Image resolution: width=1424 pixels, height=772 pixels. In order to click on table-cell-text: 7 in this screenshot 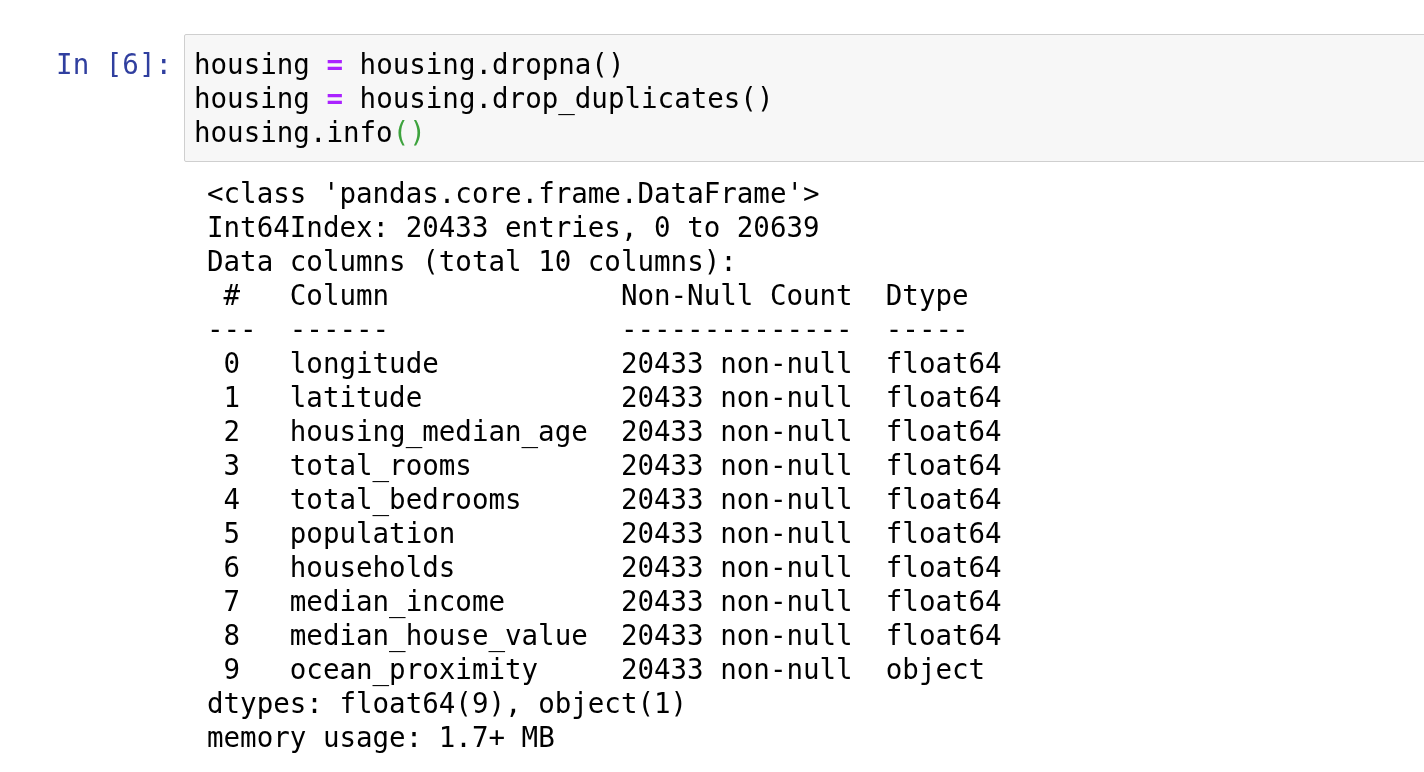, I will do `click(232, 601)`.